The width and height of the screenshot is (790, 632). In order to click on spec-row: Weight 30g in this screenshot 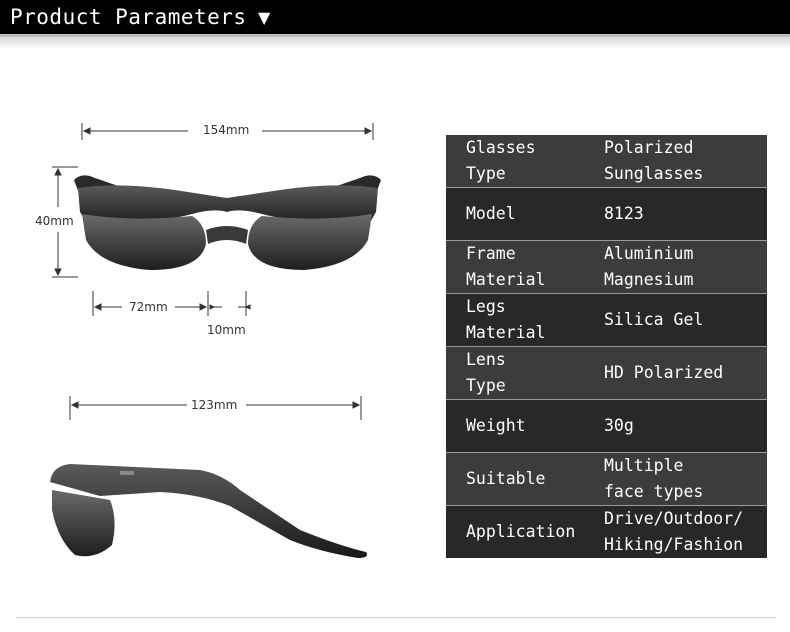, I will do `click(606, 425)`.